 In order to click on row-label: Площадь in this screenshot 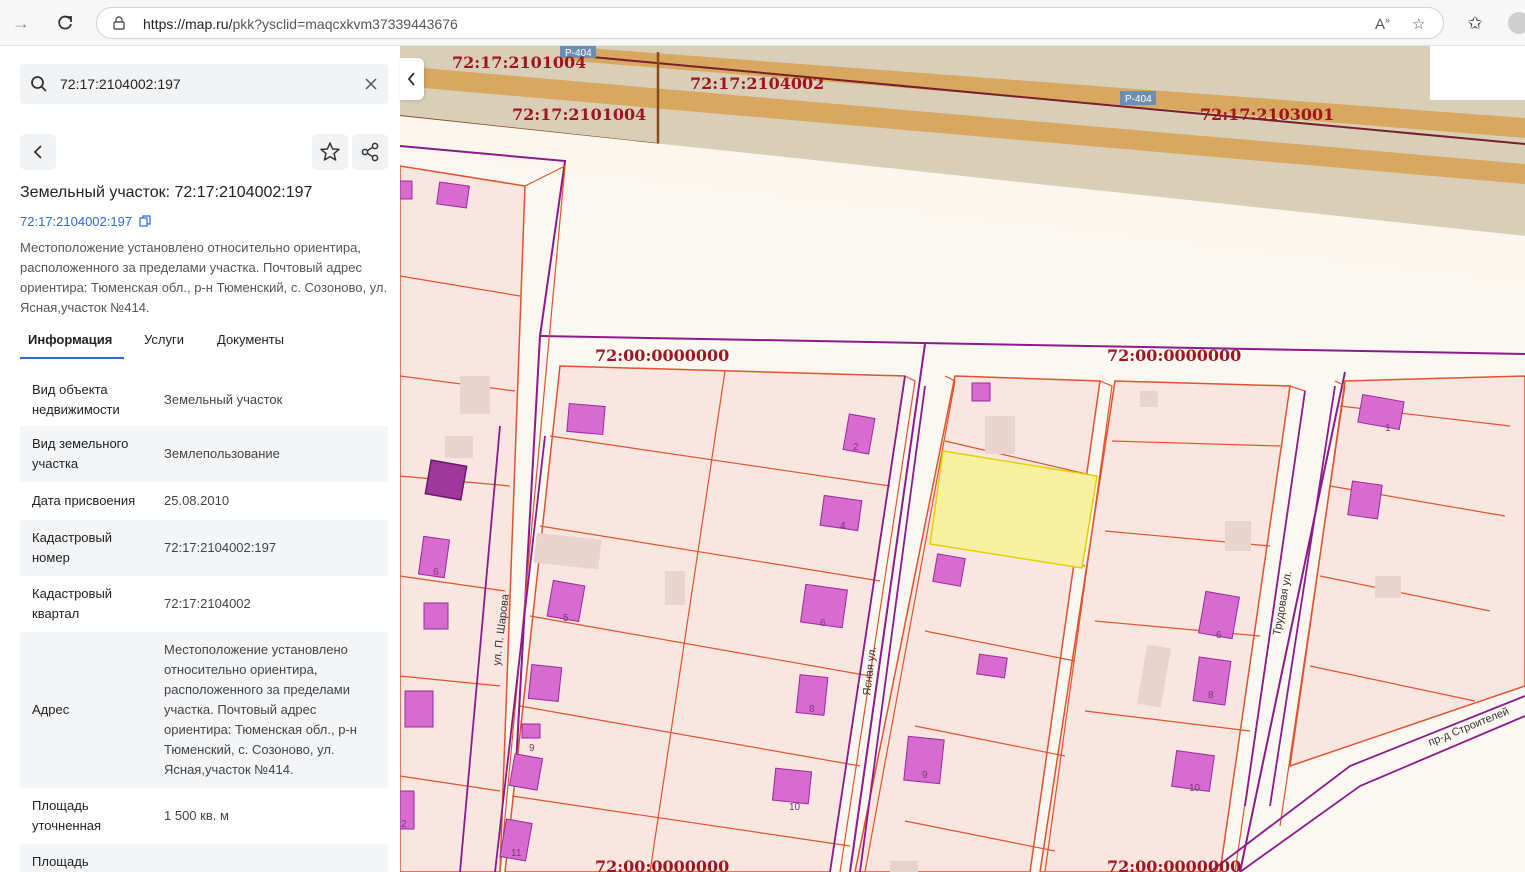, I will do `click(60, 861)`.